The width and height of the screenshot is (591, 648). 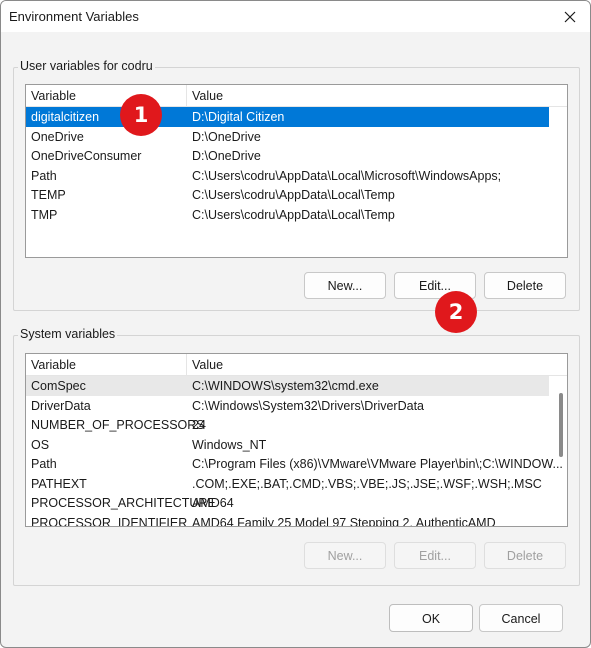 I want to click on user-row-variable: Path, so click(x=44, y=175).